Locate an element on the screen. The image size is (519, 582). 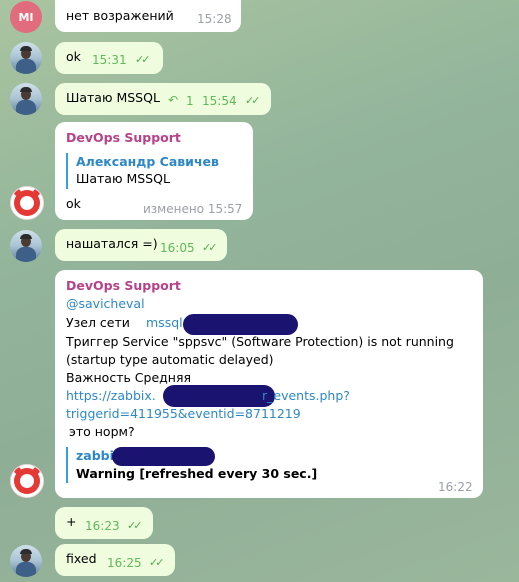
zabbix-link-end: r_events.php? is located at coordinates (306, 395).